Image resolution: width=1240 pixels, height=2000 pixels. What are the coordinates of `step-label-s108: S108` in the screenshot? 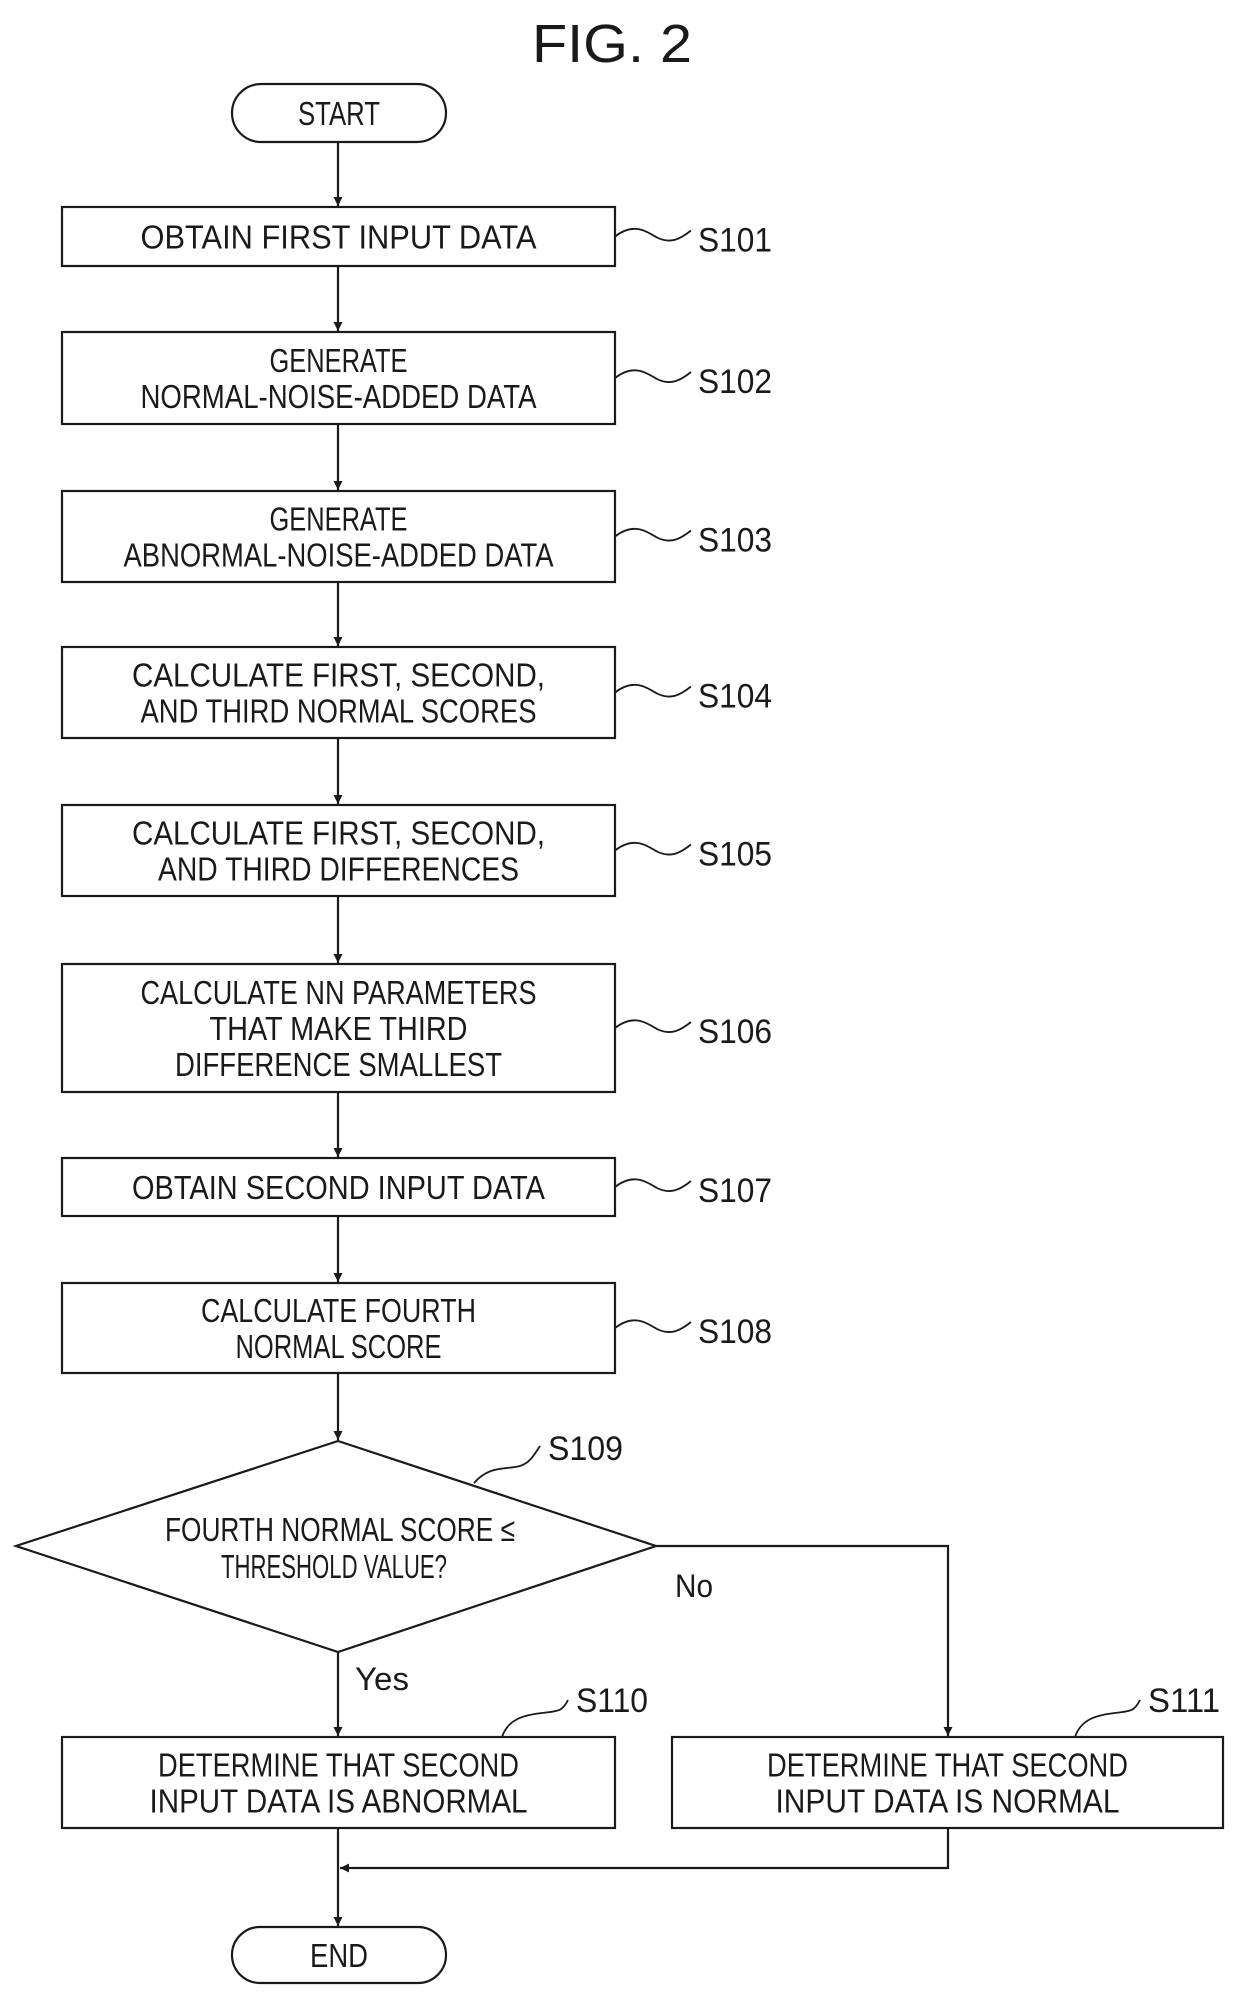 It's located at (735, 1332).